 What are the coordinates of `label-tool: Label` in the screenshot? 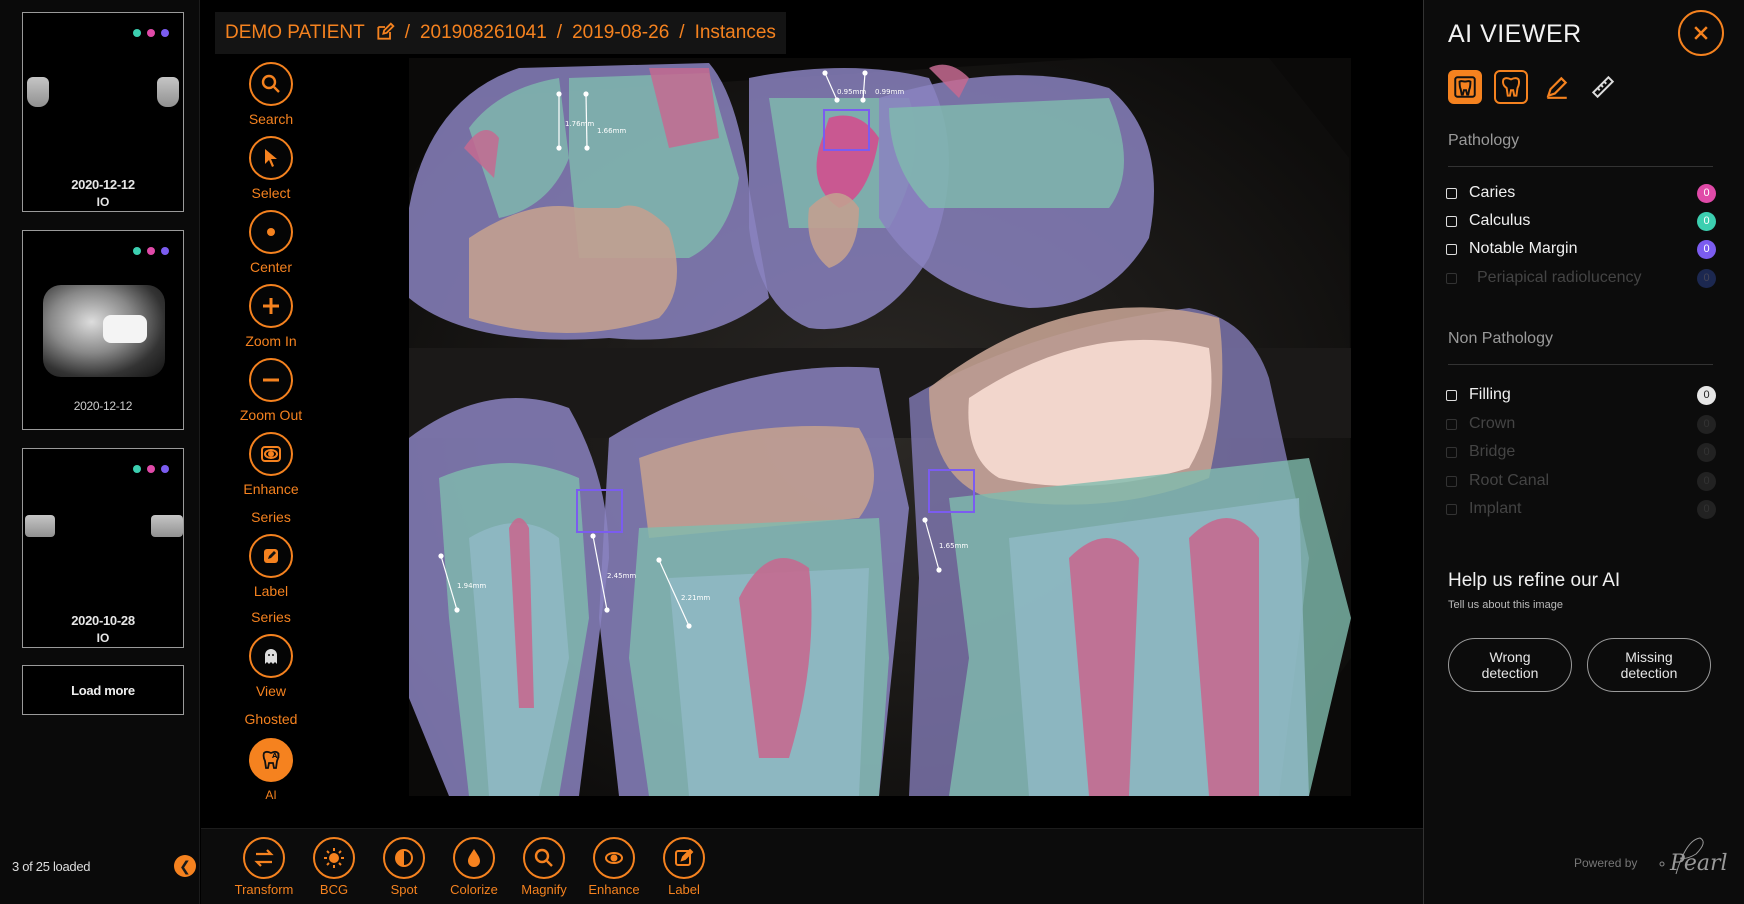 It's located at (684, 867).